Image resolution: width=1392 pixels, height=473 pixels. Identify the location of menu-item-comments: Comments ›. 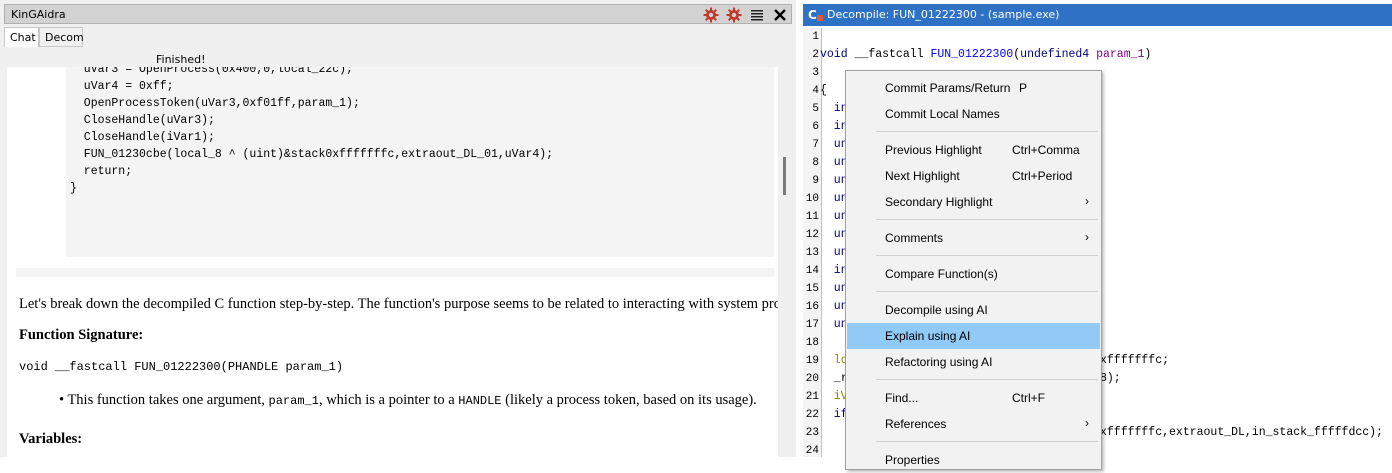
(973, 238).